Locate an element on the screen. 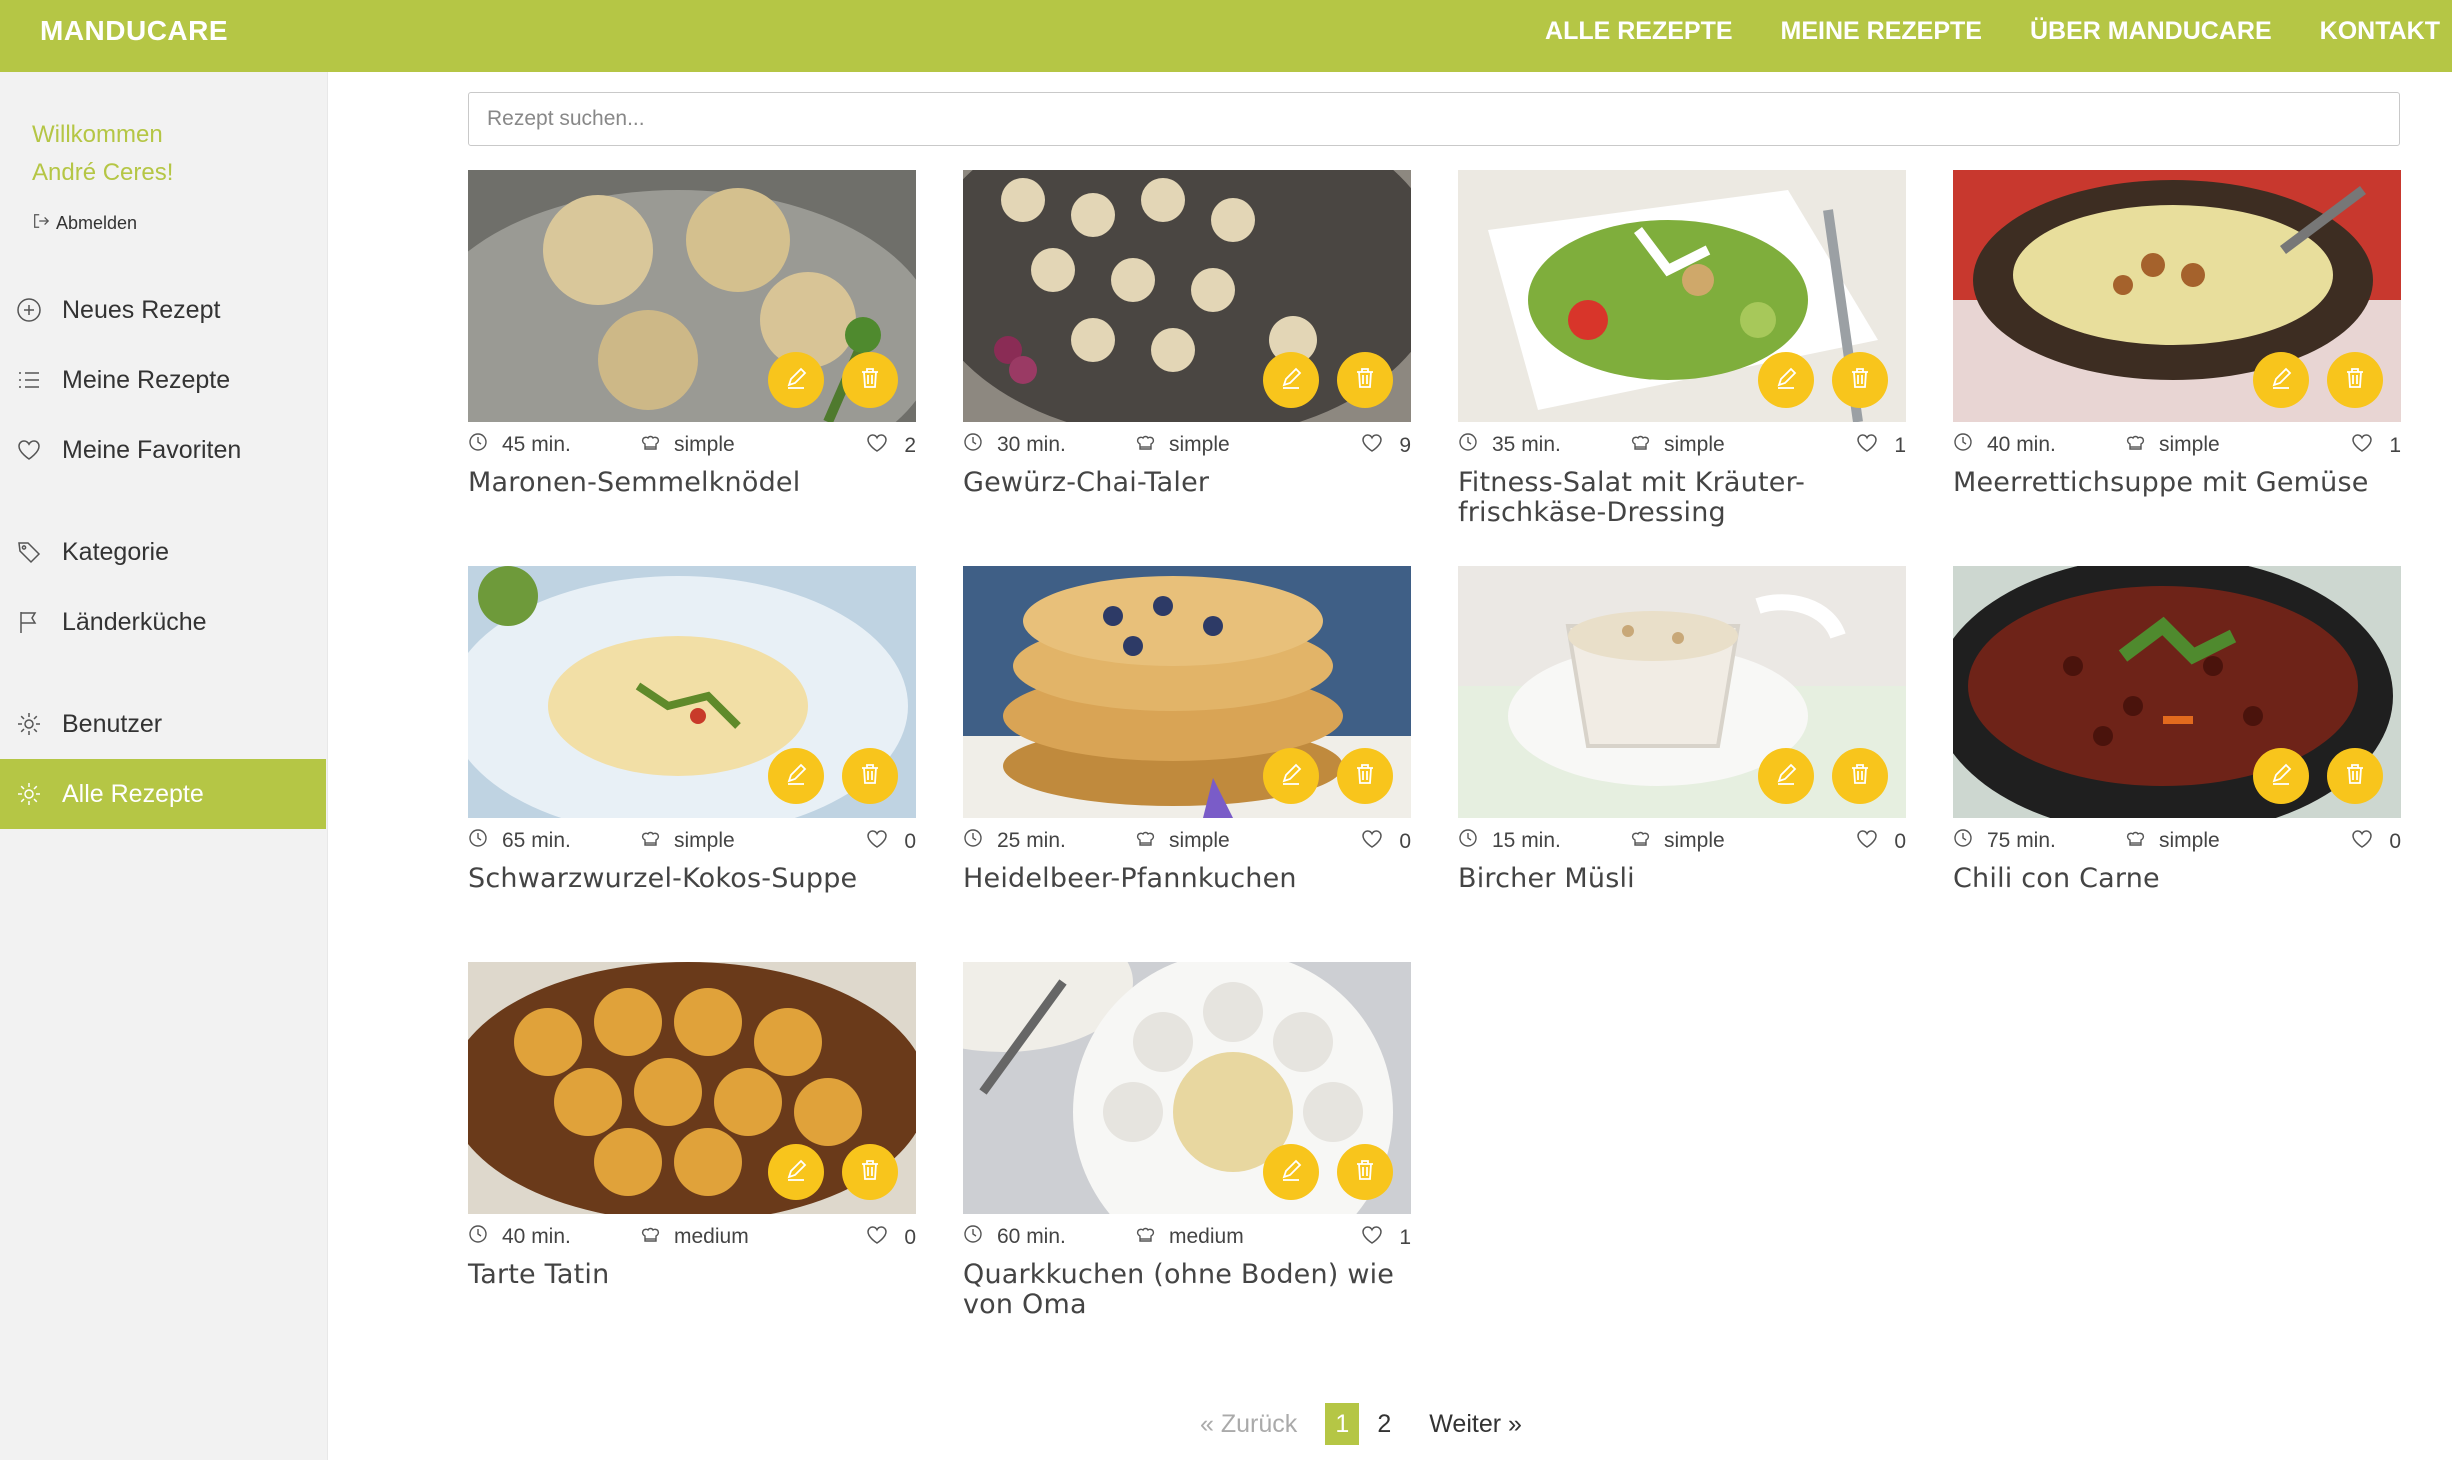 The height and width of the screenshot is (1460, 2452). recipe-card: 75 min. simple 0 Chili con Carne is located at coordinates (2177, 730).